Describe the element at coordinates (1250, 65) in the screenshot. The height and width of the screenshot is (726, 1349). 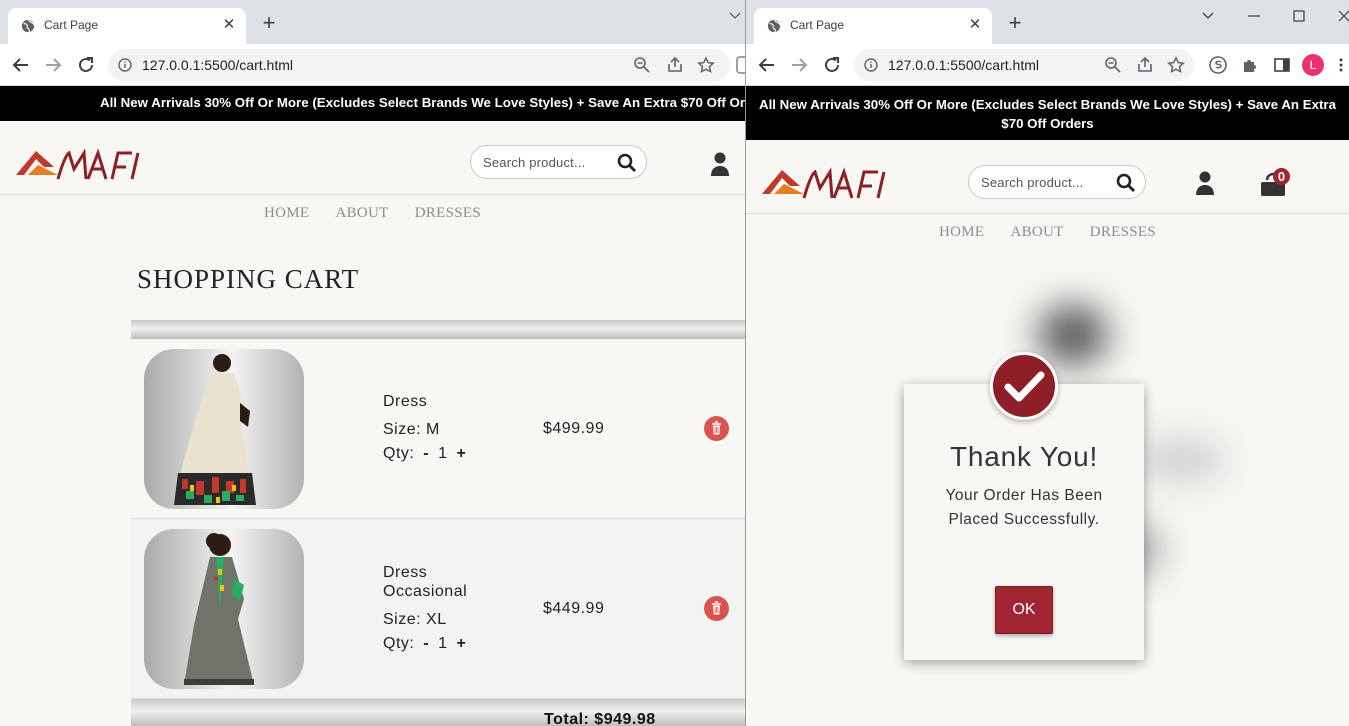
I see `puzzle-icon` at that location.